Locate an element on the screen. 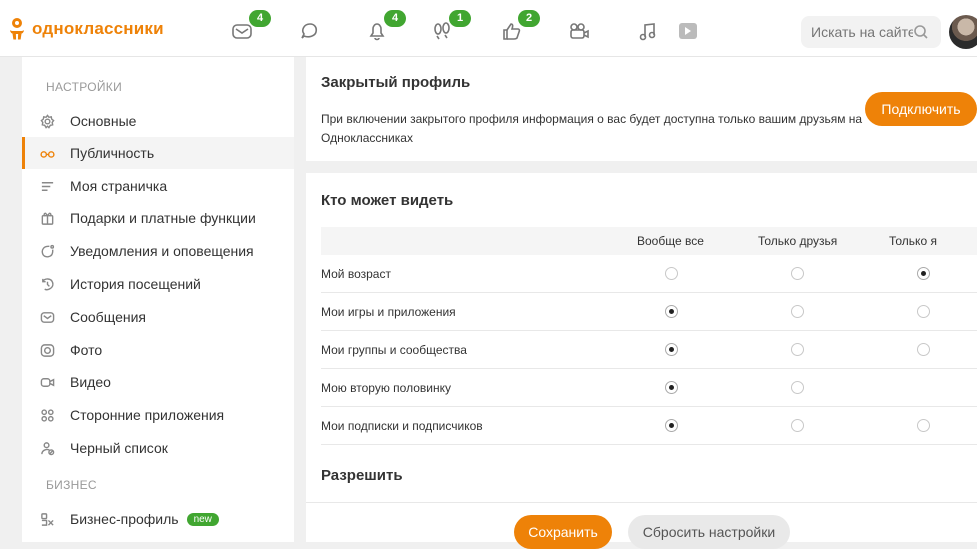 This screenshot has width=977, height=549. sidebar-item-my-page: Моя страничка is located at coordinates (158, 186).